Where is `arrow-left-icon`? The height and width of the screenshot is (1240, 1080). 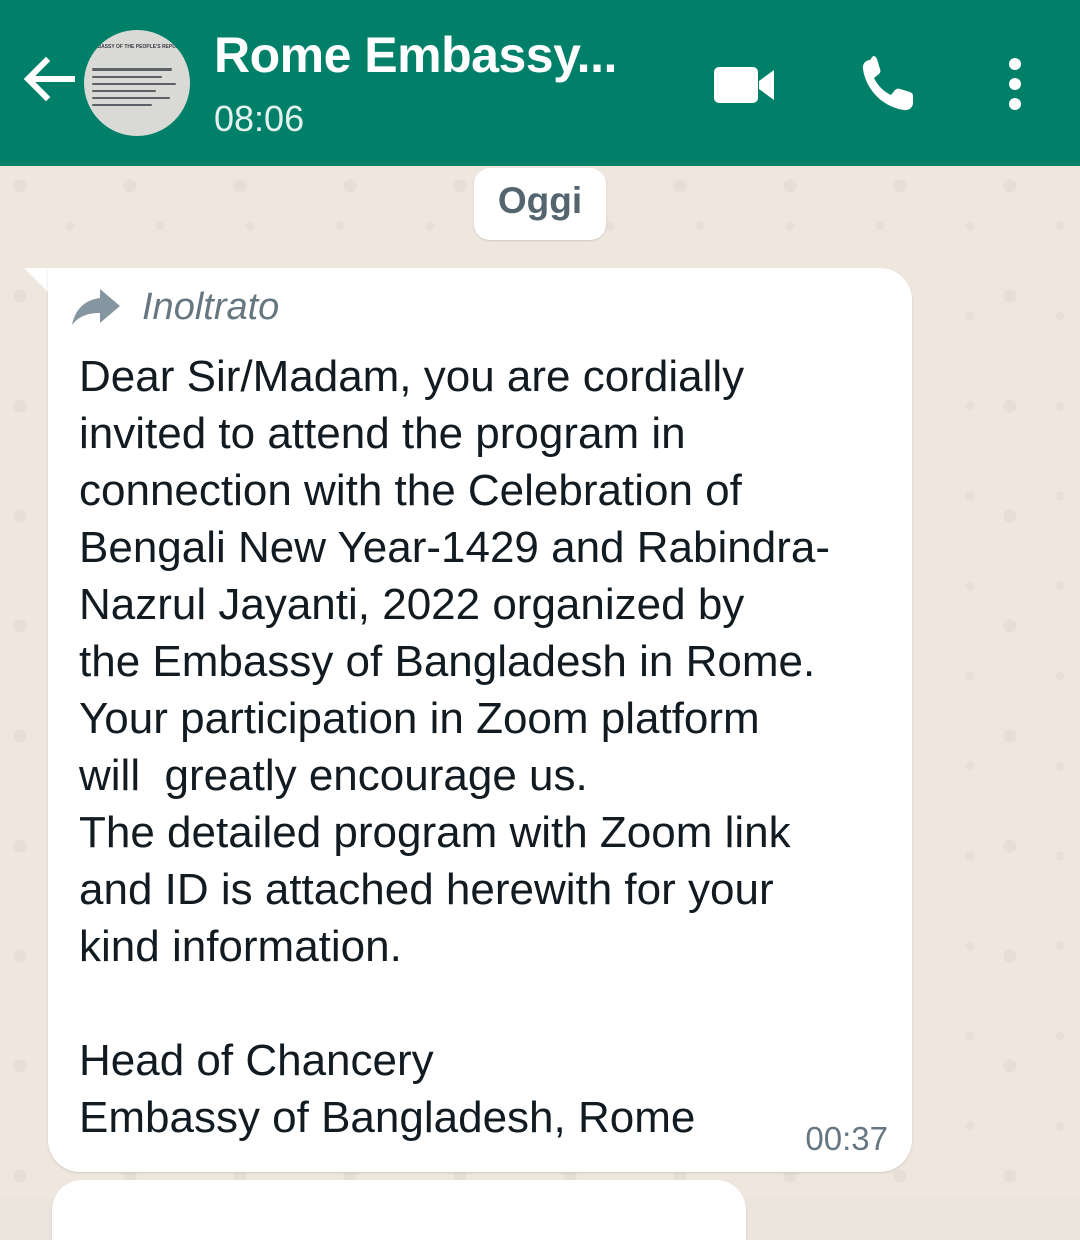
arrow-left-icon is located at coordinates (49, 79).